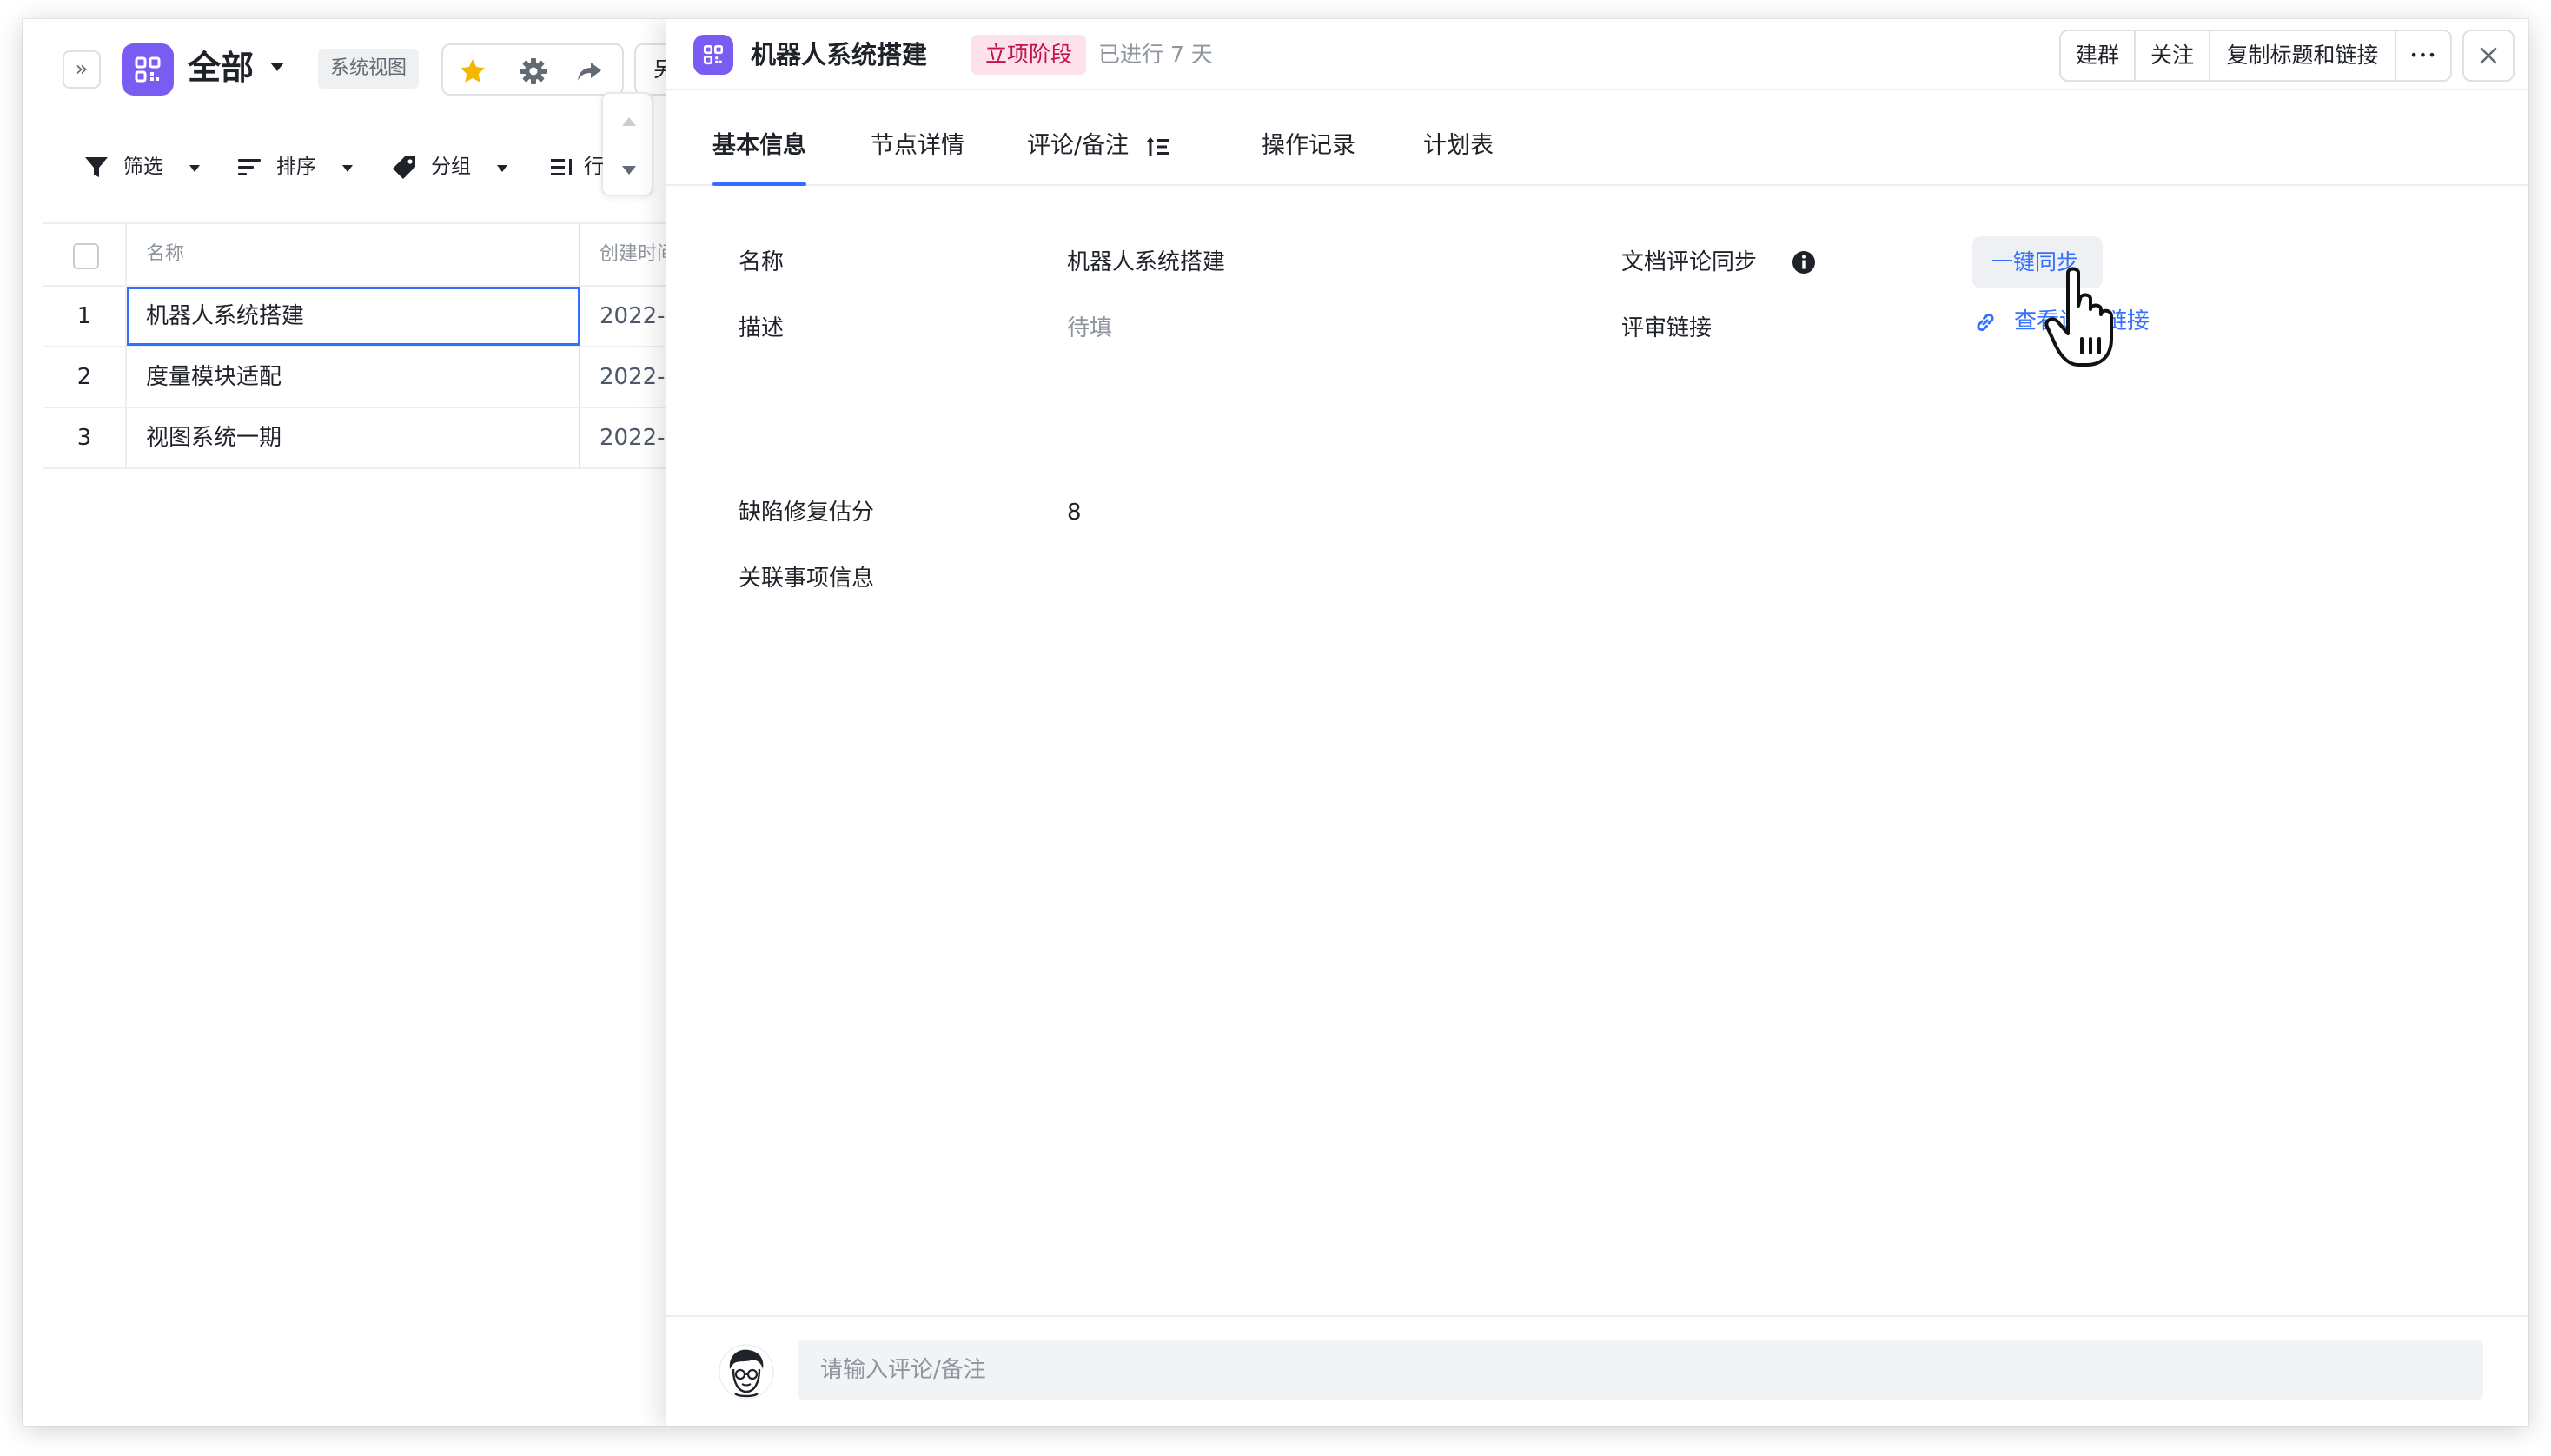 The image size is (2551, 1456). I want to click on row-index: 2, so click(85, 377).